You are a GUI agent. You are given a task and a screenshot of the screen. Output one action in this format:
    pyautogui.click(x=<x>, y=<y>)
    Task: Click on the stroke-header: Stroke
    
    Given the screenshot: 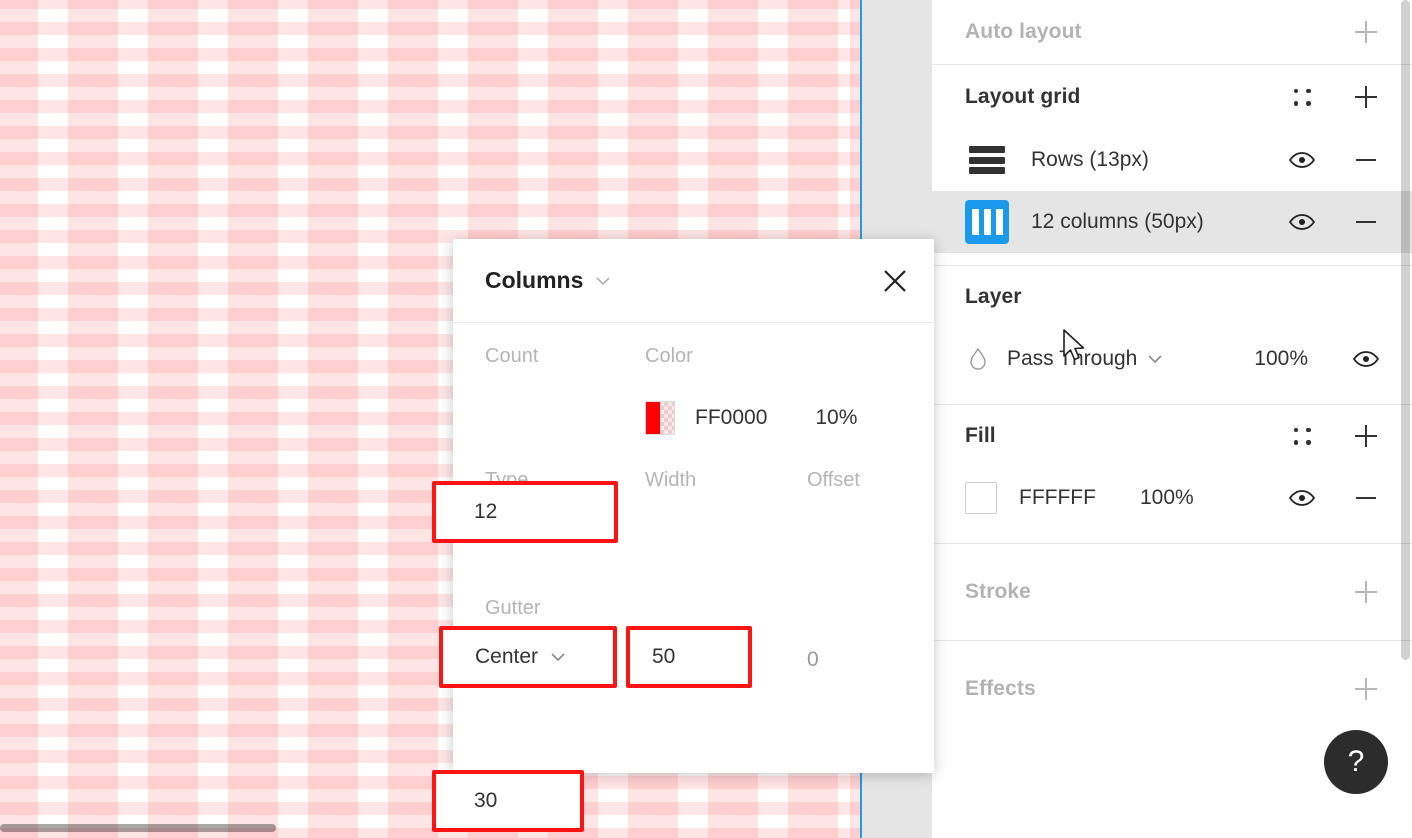 What is the action you would take?
    pyautogui.click(x=1172, y=592)
    